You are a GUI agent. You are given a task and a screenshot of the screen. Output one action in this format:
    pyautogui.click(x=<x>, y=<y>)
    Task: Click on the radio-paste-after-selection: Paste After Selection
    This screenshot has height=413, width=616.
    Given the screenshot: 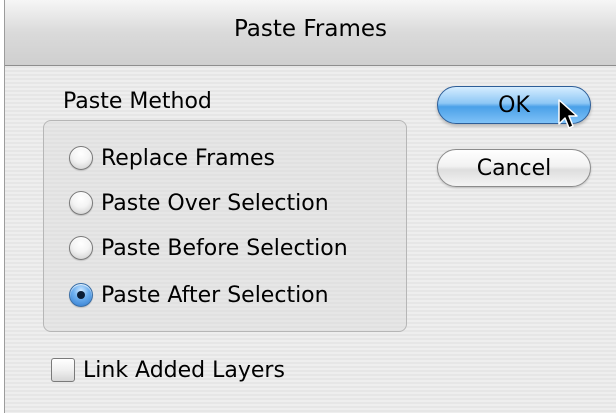 What is the action you would take?
    pyautogui.click(x=199, y=295)
    